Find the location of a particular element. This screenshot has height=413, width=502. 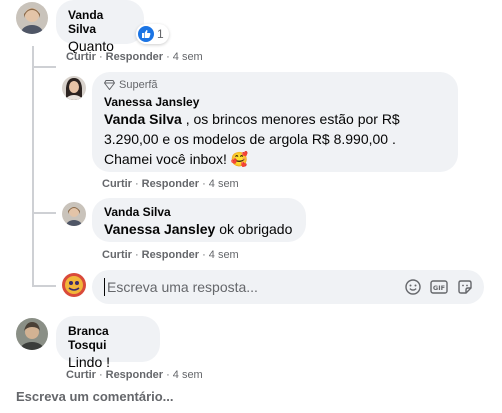

comment-author: Vanda Silva is located at coordinates (100, 22).